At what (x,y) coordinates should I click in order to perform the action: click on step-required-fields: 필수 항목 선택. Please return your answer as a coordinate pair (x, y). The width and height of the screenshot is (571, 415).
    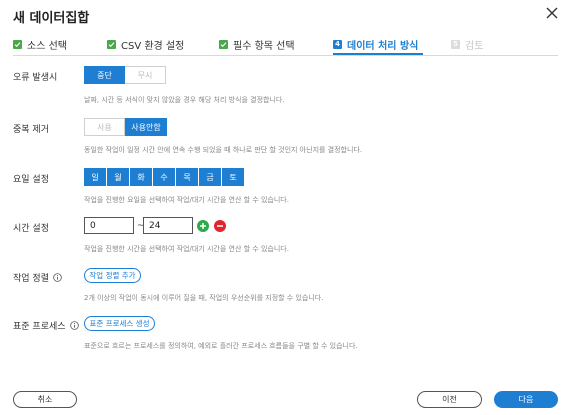
    Looking at the image, I should click on (257, 44).